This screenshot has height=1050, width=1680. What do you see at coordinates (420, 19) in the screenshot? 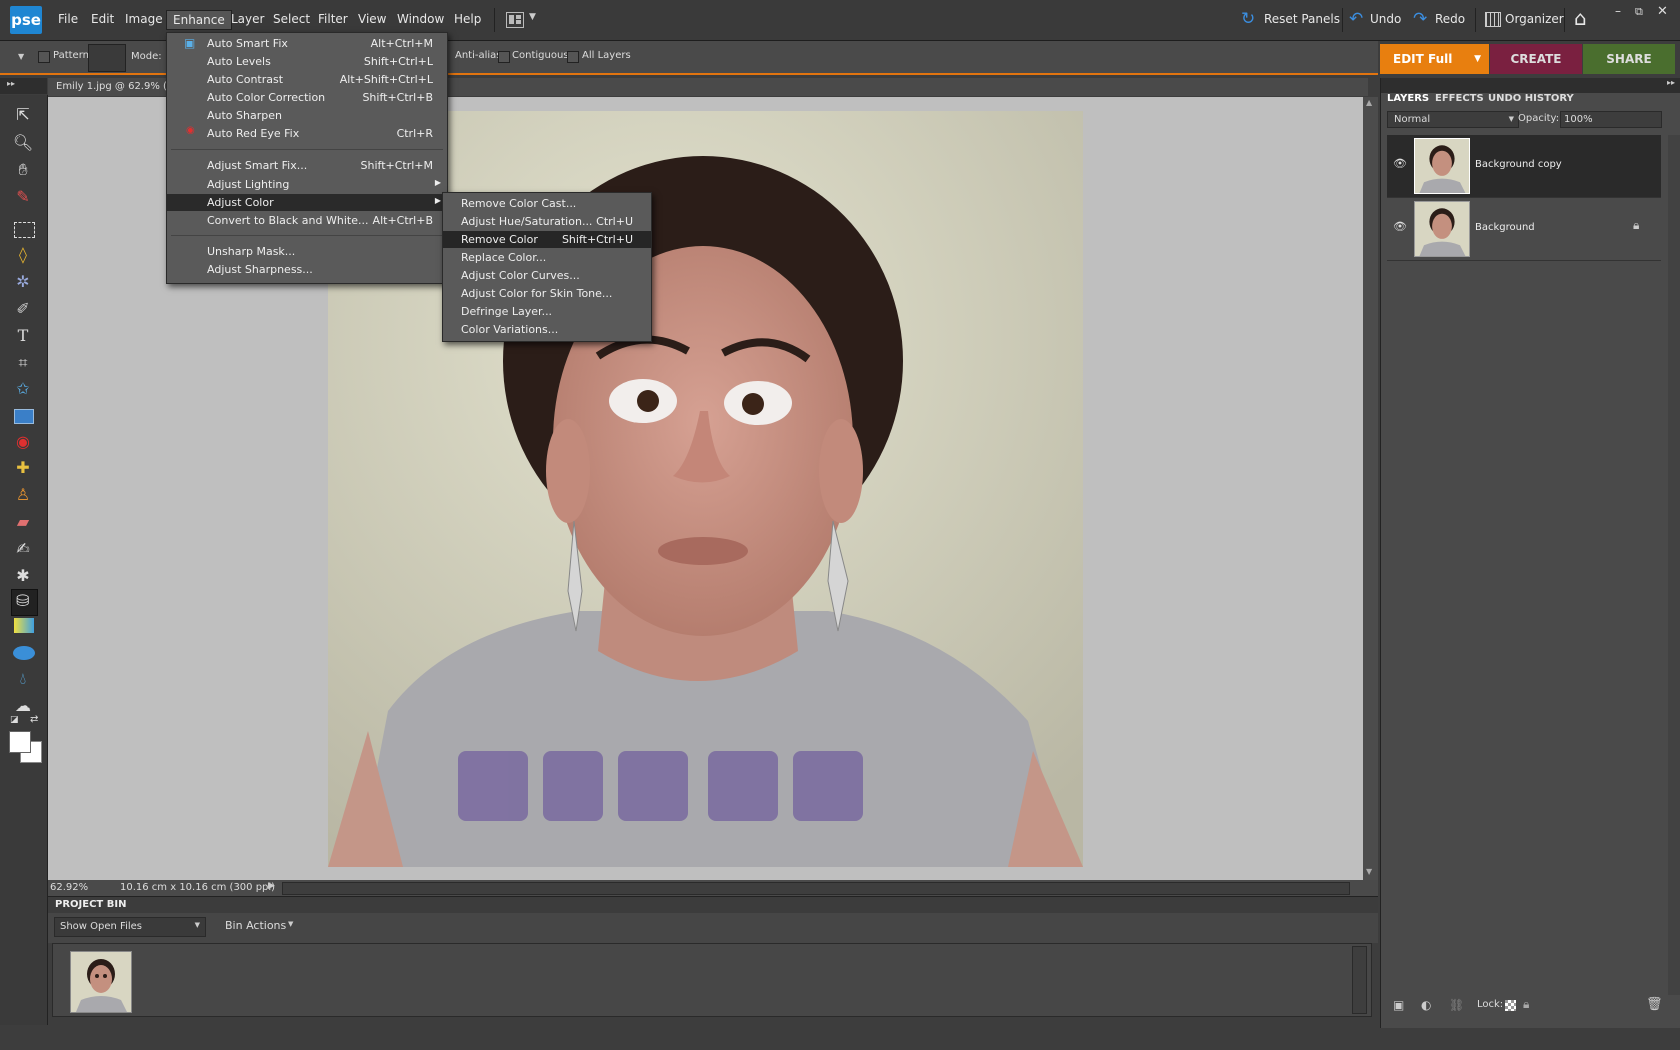
I see `menu-window: Window` at bounding box center [420, 19].